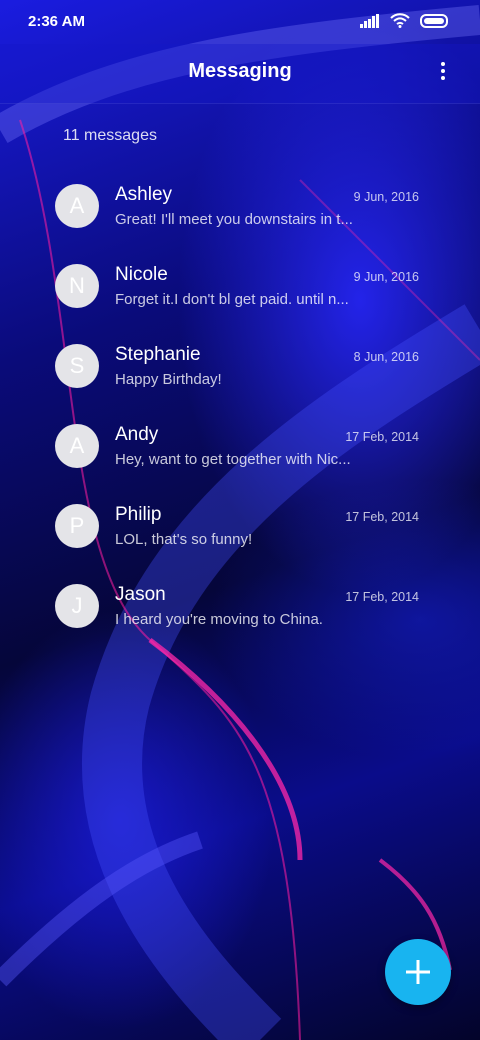 The width and height of the screenshot is (480, 1040). I want to click on contact-name: Ashley, so click(144, 194).